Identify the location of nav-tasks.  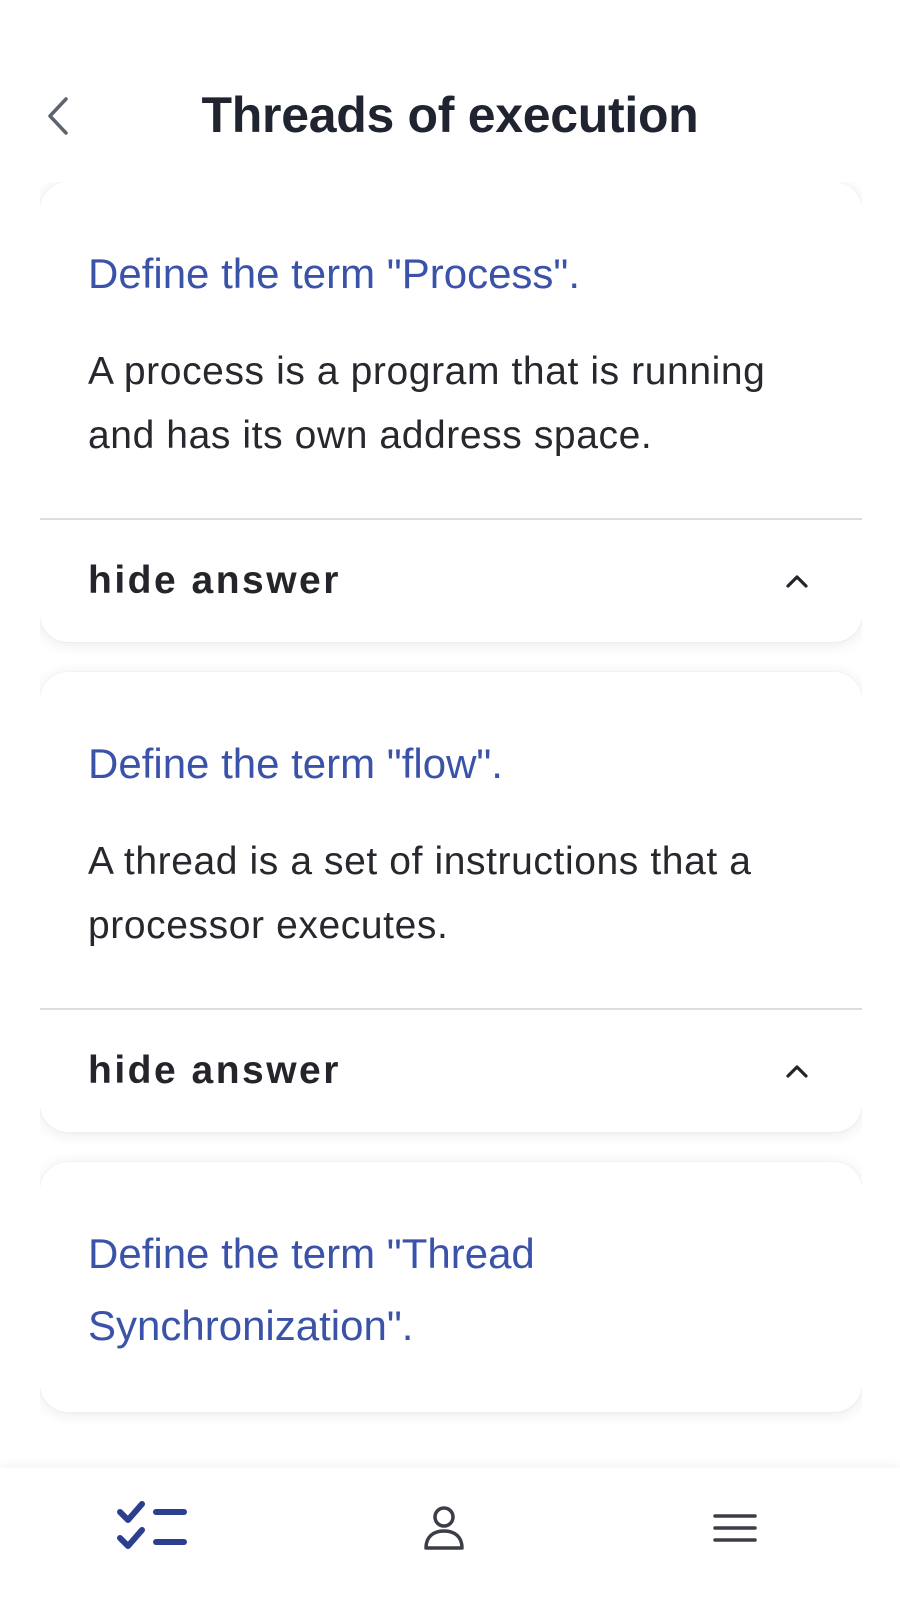
(153, 1528).